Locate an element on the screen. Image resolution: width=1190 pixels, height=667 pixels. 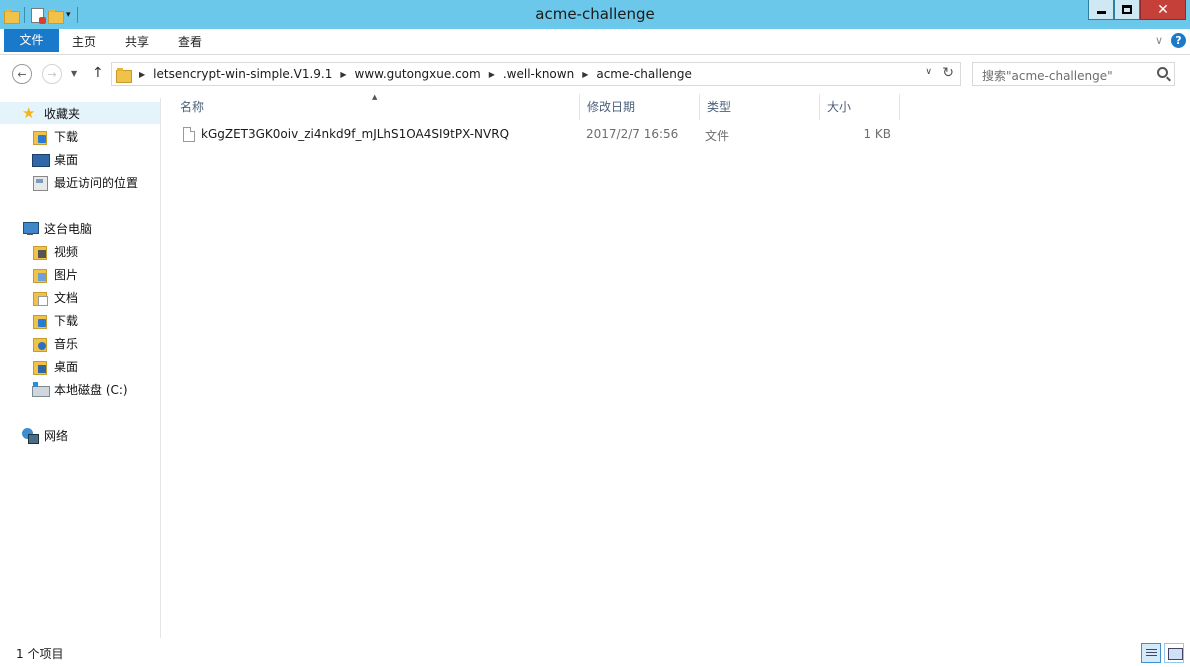
item-count: 1 个项目 is located at coordinates (40, 654).